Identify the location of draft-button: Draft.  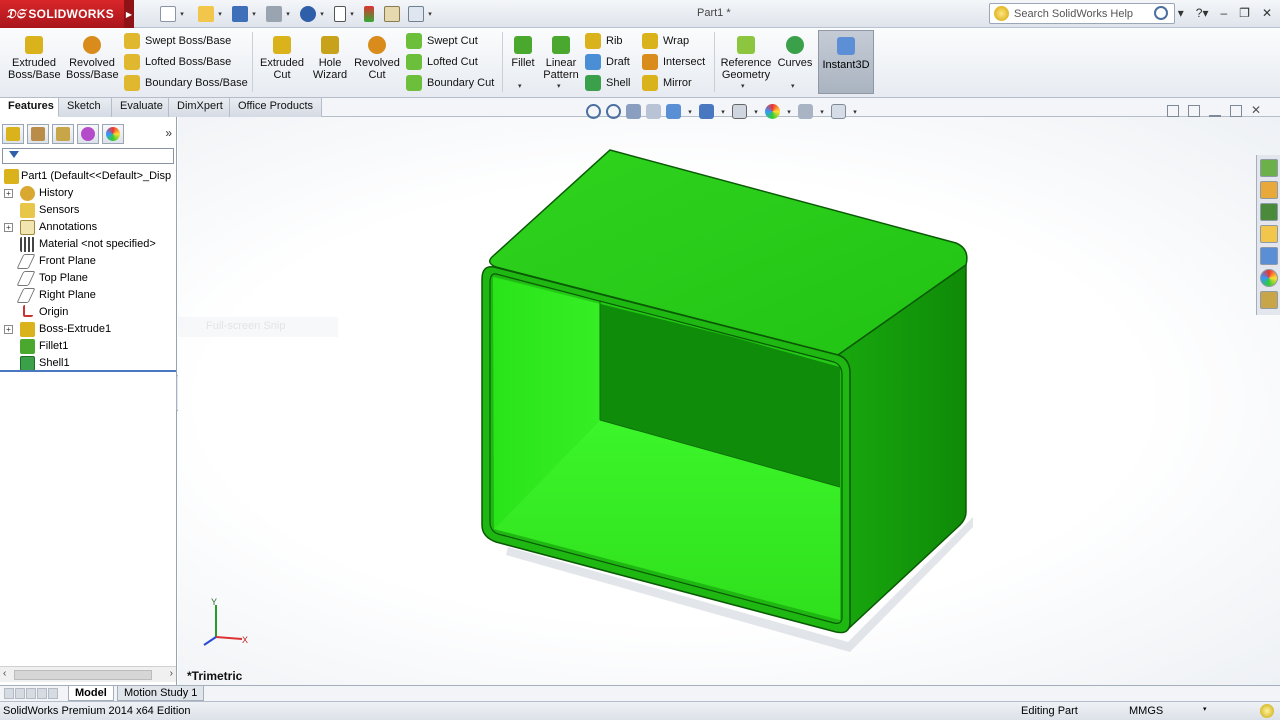
(607, 62).